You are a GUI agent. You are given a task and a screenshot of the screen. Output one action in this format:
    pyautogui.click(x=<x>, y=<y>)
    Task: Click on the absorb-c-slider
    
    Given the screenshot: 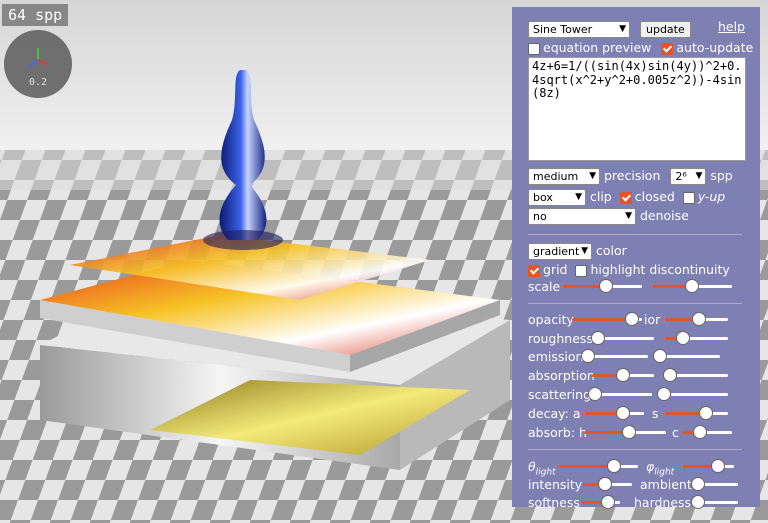 What is the action you would take?
    pyautogui.click(x=707, y=432)
    